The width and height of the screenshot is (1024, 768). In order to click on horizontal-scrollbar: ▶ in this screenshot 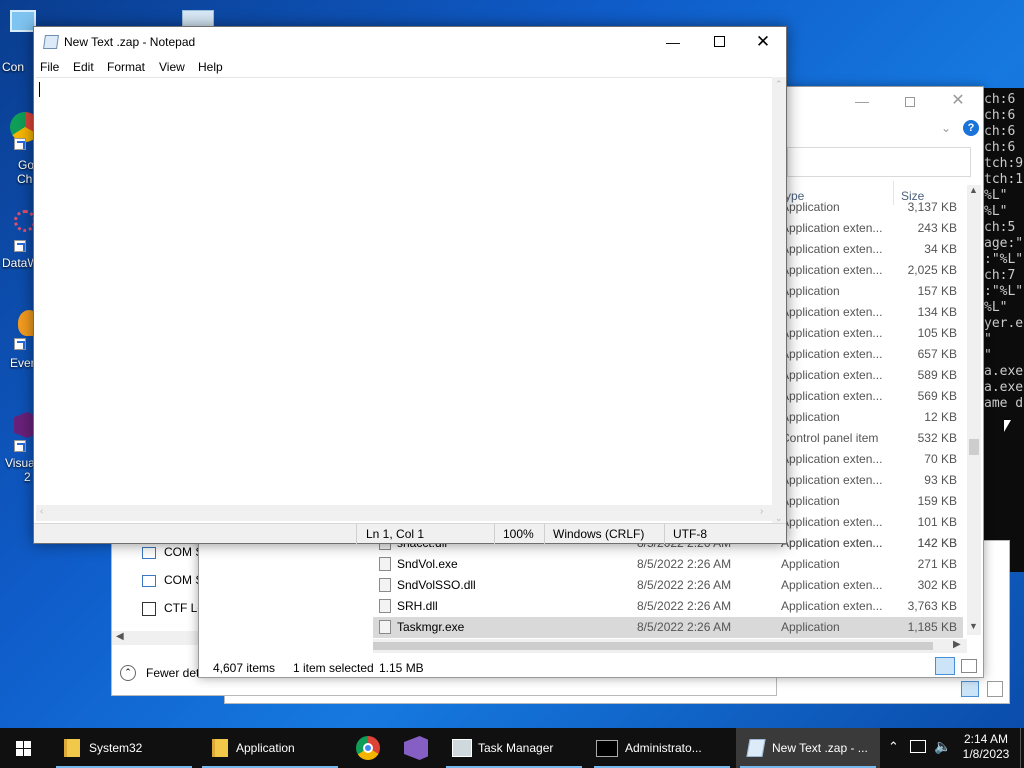, I will do `click(670, 646)`.